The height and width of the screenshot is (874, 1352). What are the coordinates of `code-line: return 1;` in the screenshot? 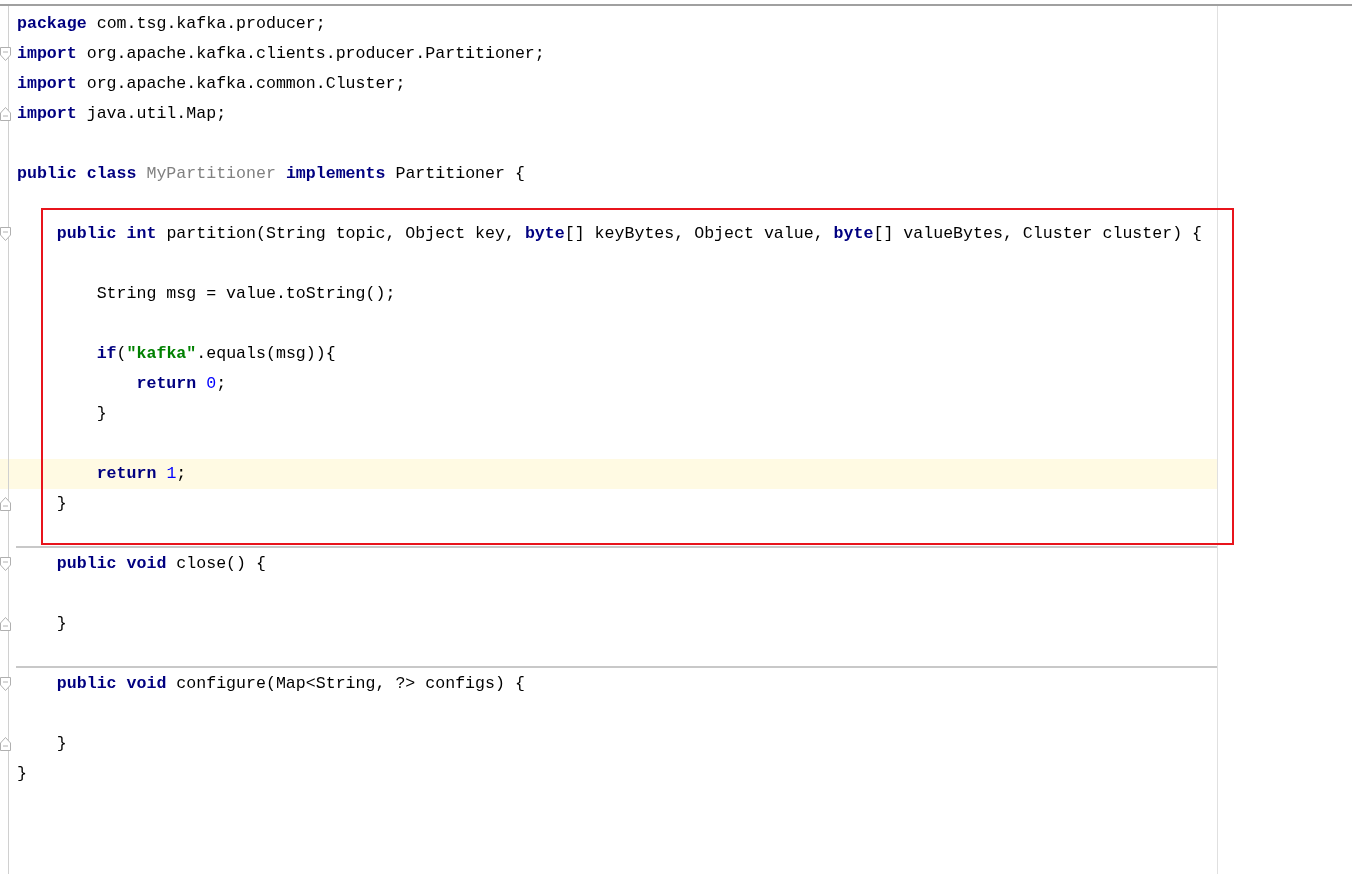 It's located at (141, 474).